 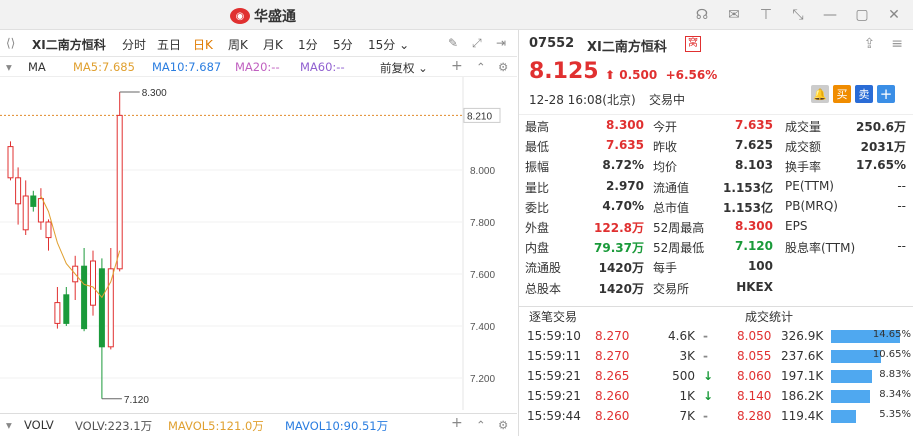 I want to click on stats-title: 成交统计, so click(x=769, y=316).